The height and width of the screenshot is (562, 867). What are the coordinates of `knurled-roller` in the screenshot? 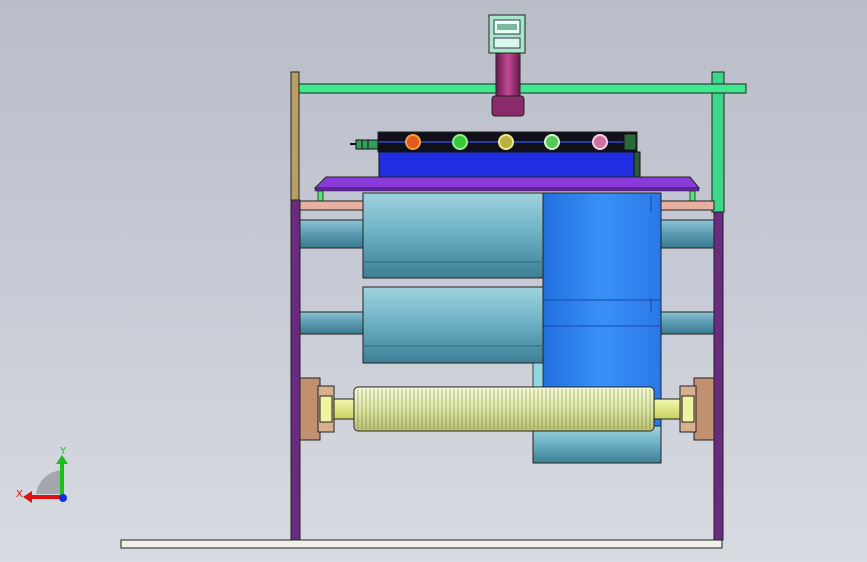 It's located at (504, 409).